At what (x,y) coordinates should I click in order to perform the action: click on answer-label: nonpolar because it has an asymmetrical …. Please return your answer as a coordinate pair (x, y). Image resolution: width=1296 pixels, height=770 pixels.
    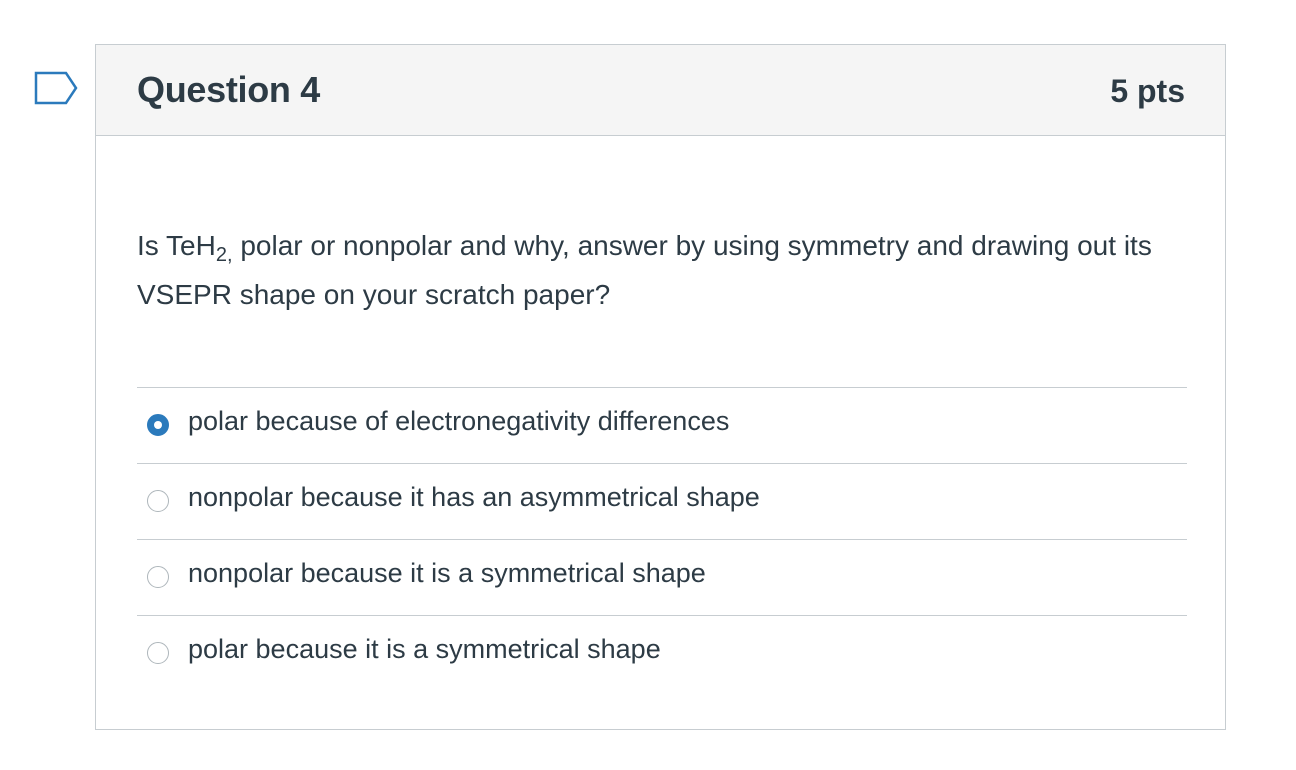
    Looking at the image, I should click on (474, 497).